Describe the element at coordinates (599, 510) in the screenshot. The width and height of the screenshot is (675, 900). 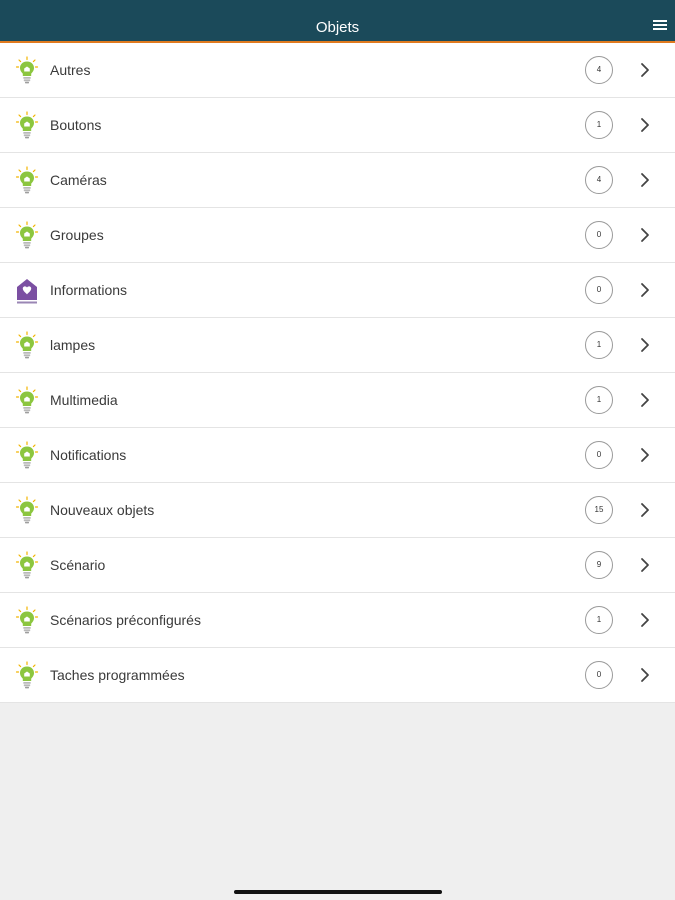
I see `count-badge: 15` at that location.